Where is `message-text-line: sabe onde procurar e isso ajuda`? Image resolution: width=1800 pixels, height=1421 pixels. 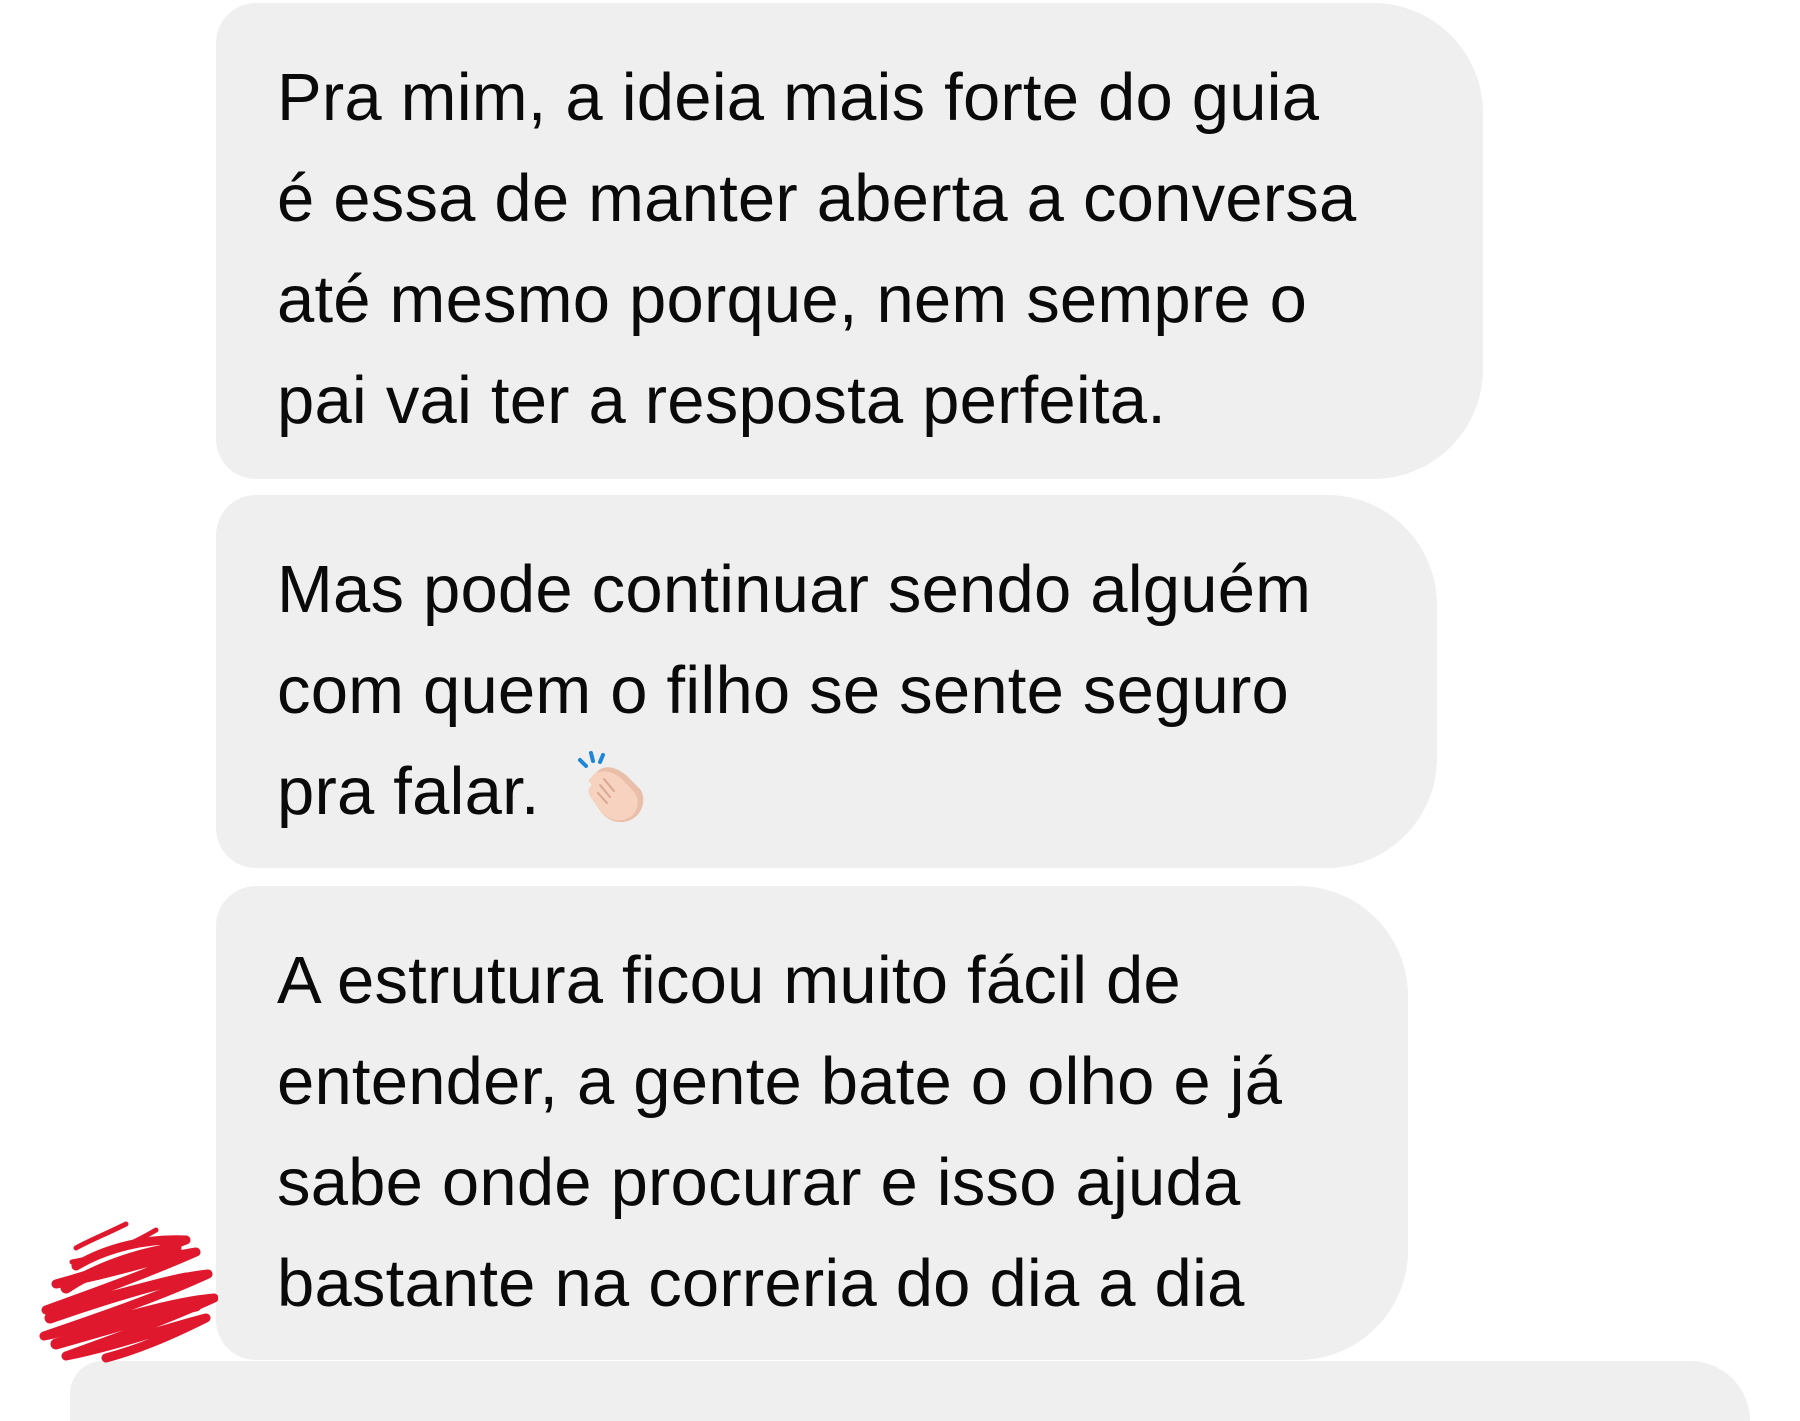 message-text-line: sabe onde procurar e isso ajuda is located at coordinates (759, 1182).